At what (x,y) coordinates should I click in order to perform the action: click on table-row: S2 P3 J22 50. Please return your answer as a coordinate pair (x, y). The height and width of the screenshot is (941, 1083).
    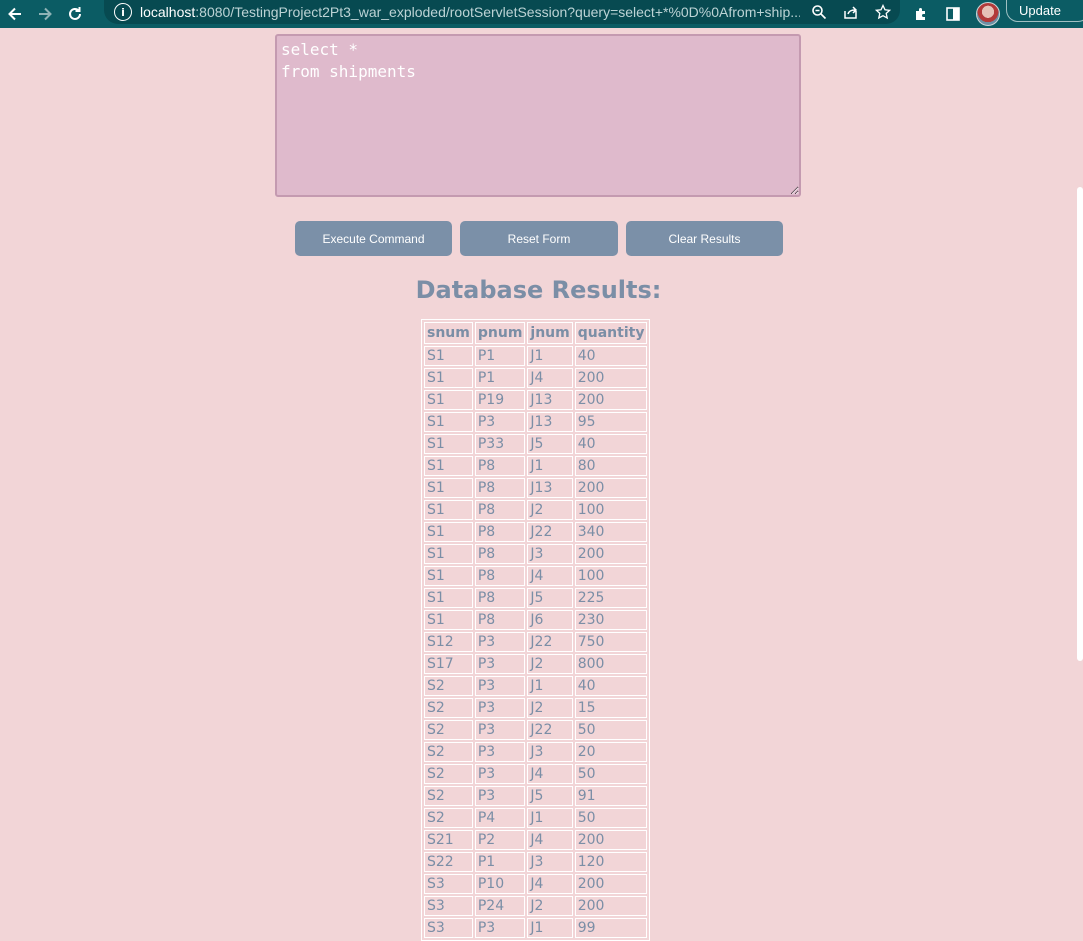
    Looking at the image, I should click on (536, 730).